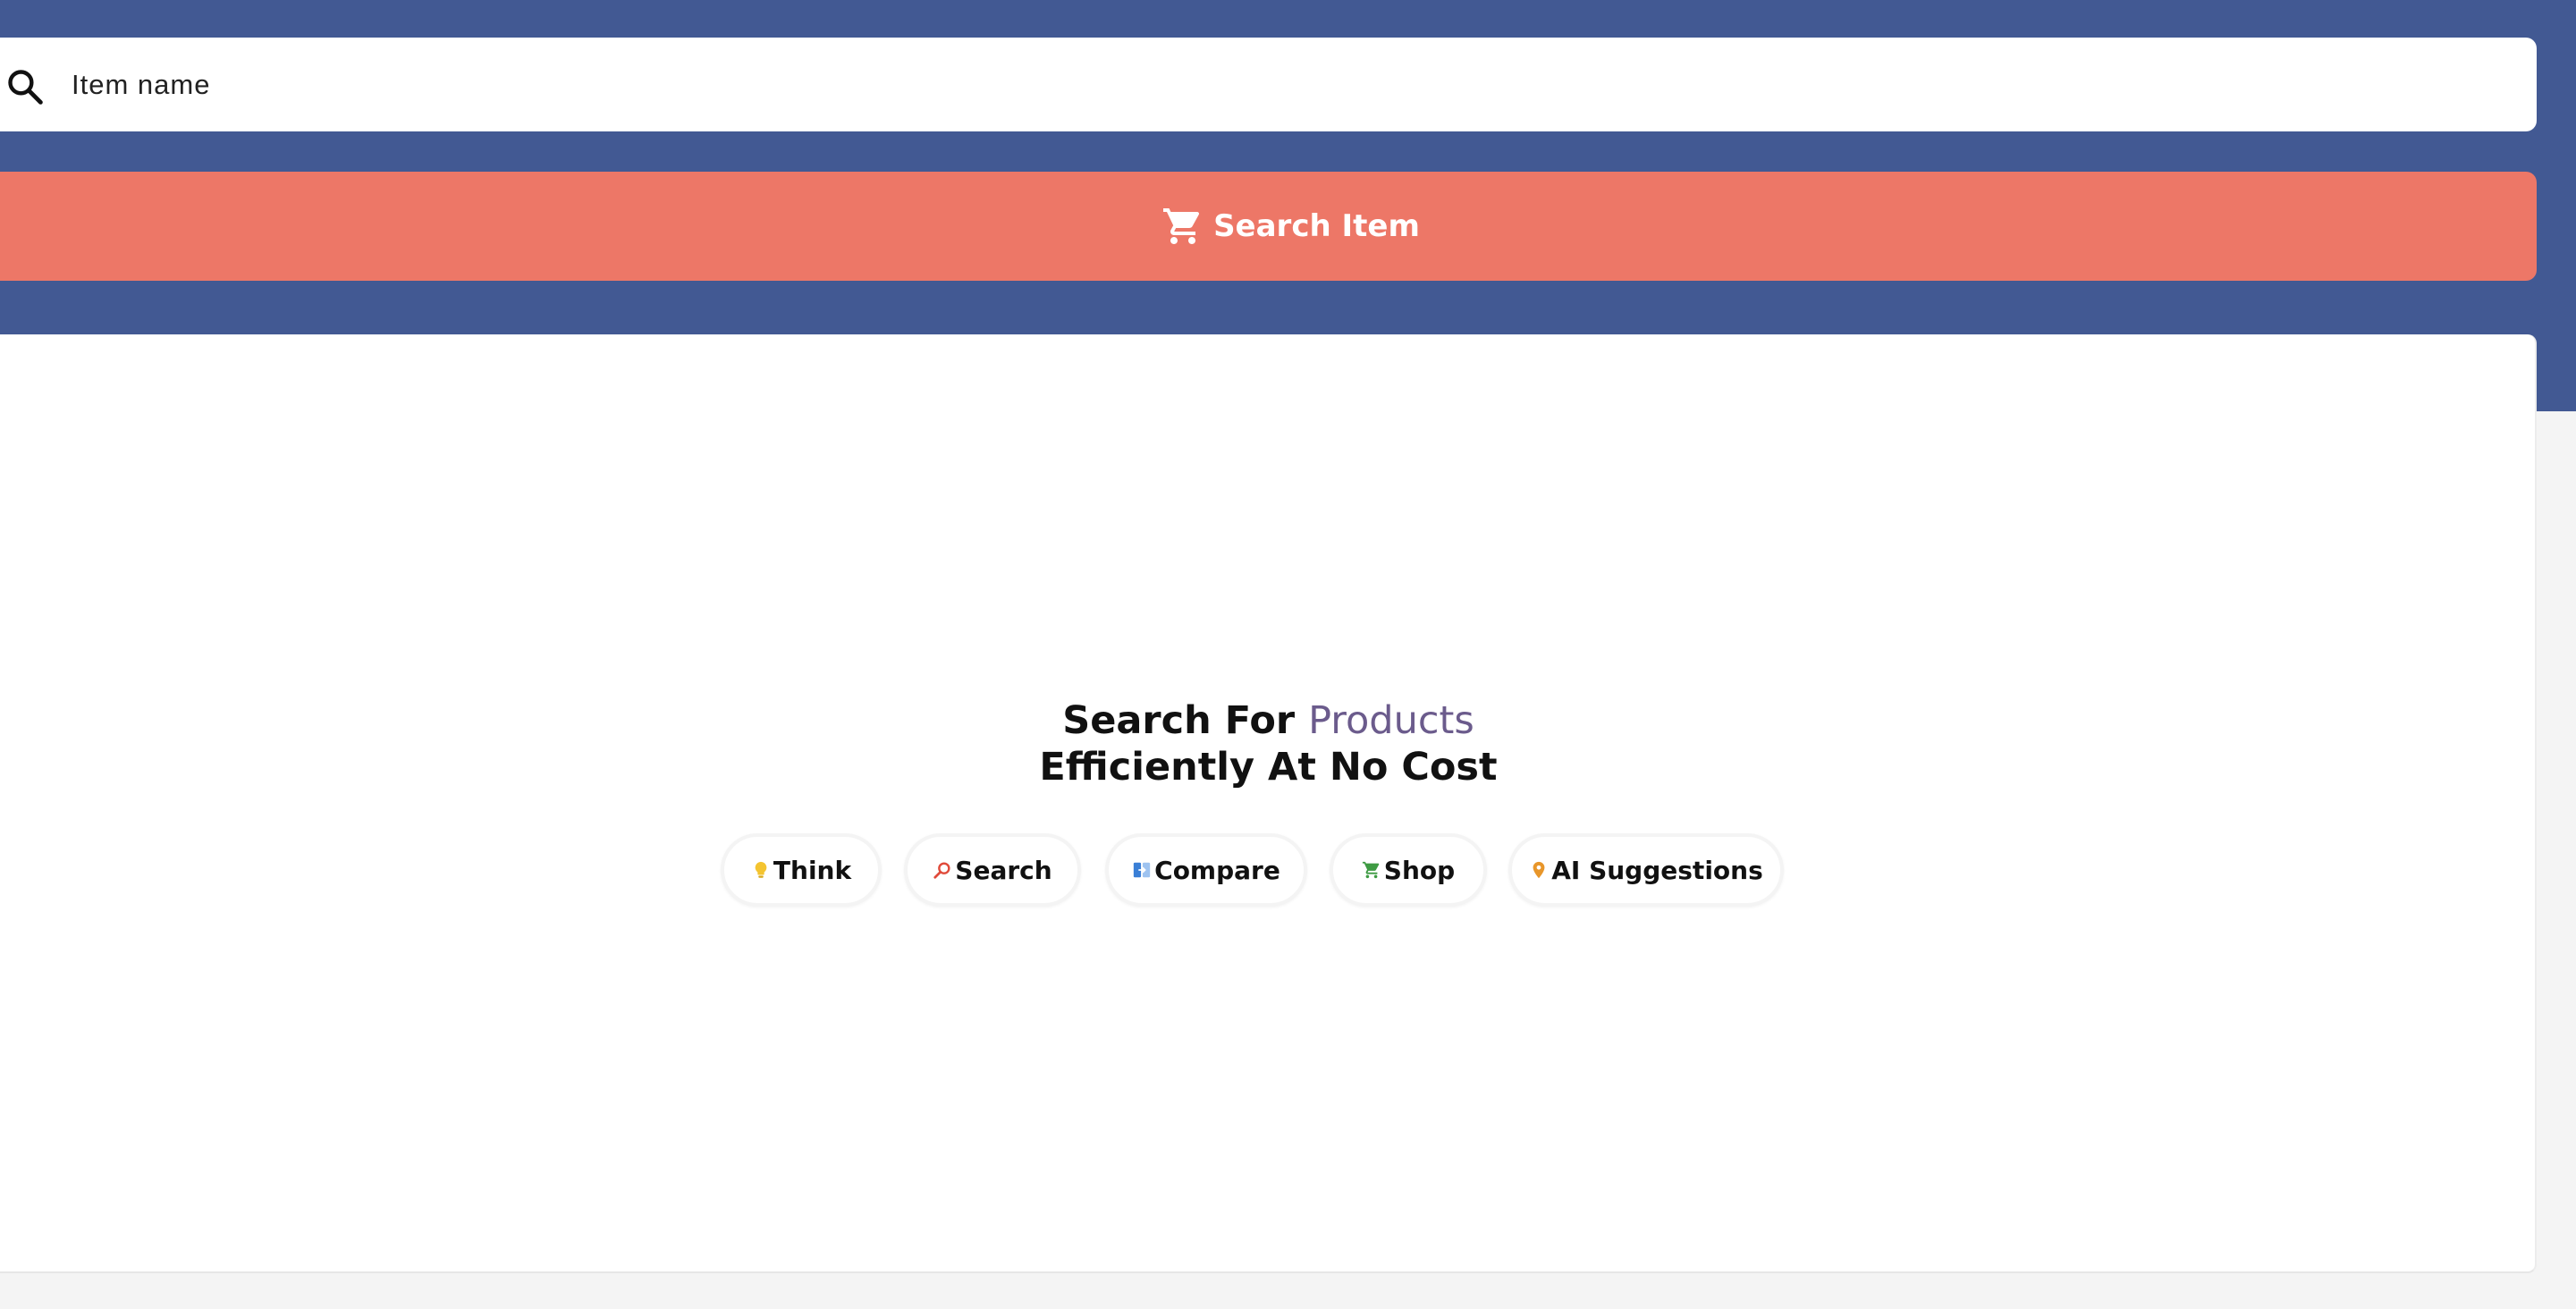 The width and height of the screenshot is (2576, 1309). What do you see at coordinates (1181, 226) in the screenshot?
I see `shopping-cart-icon` at bounding box center [1181, 226].